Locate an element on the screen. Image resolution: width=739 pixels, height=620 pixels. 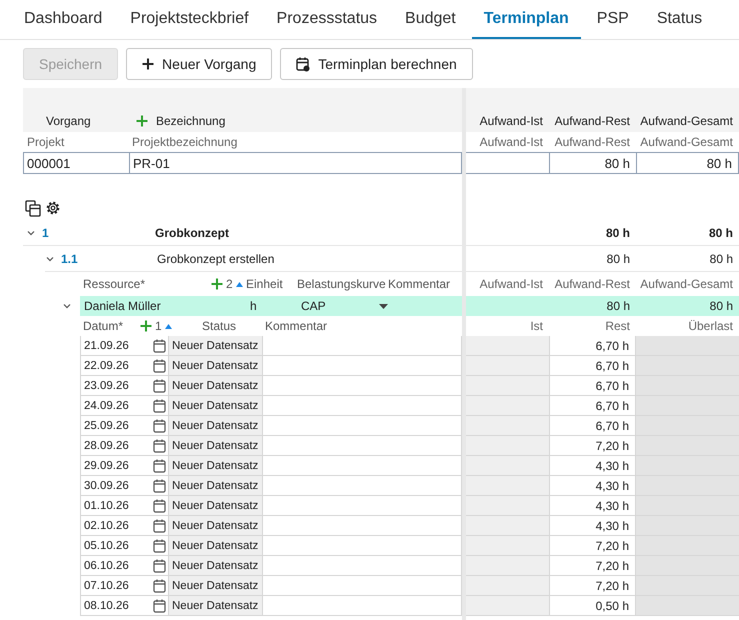
task-number: 1.1 is located at coordinates (70, 259).